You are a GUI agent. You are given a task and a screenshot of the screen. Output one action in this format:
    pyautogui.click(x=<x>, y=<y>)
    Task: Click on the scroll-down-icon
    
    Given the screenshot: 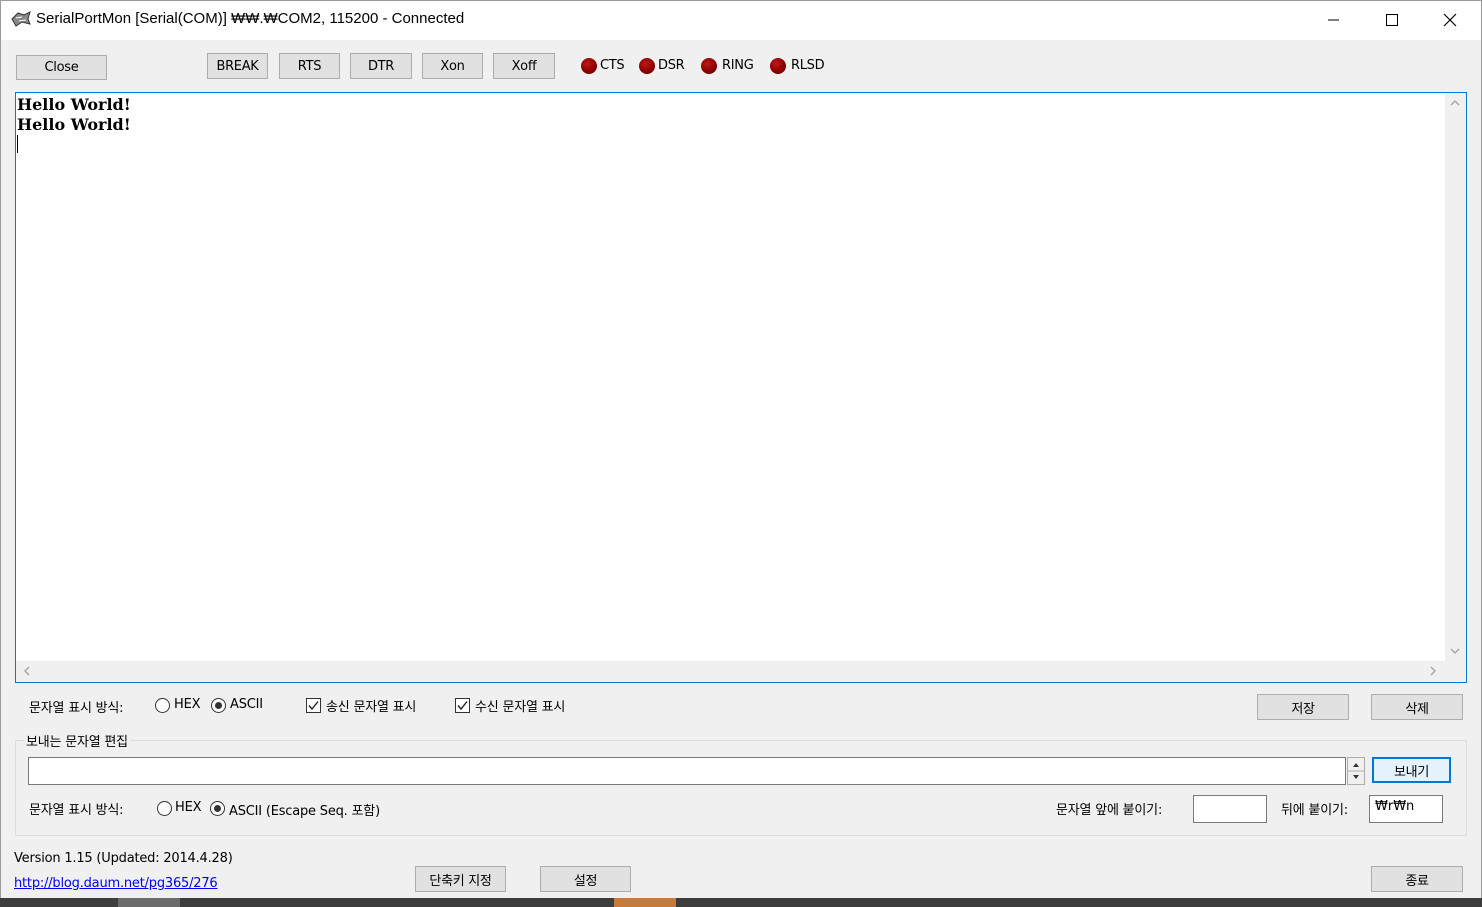 What is the action you would take?
    pyautogui.click(x=1455, y=651)
    